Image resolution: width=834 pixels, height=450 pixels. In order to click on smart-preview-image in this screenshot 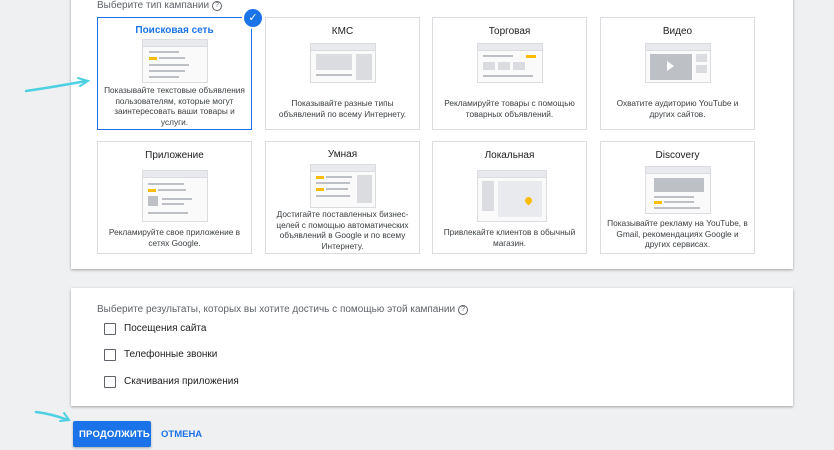, I will do `click(343, 186)`.